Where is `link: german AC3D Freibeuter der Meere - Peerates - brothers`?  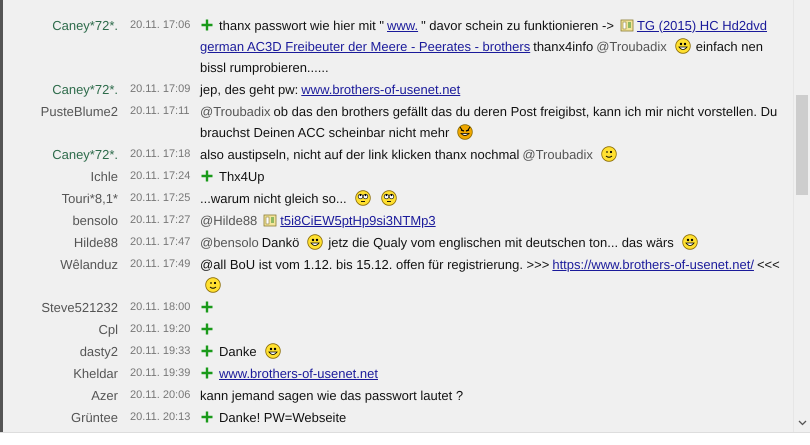 link: german AC3D Freibeuter der Meere - Peerates - brothers is located at coordinates (365, 46).